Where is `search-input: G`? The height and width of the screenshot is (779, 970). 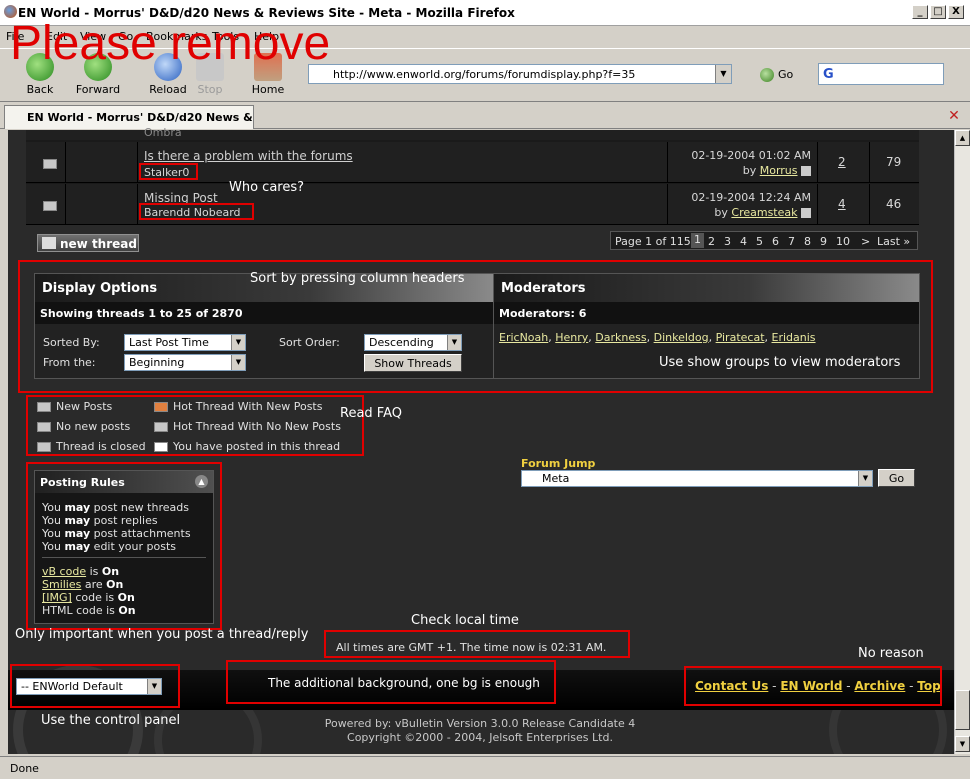 search-input: G is located at coordinates (881, 74).